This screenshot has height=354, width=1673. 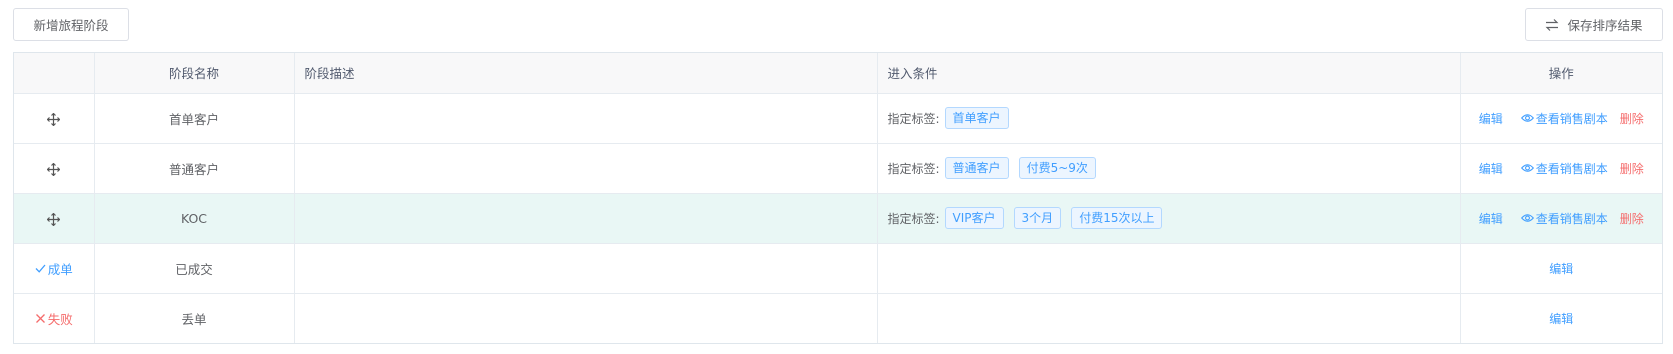 I want to click on x-icon, so click(x=40, y=318).